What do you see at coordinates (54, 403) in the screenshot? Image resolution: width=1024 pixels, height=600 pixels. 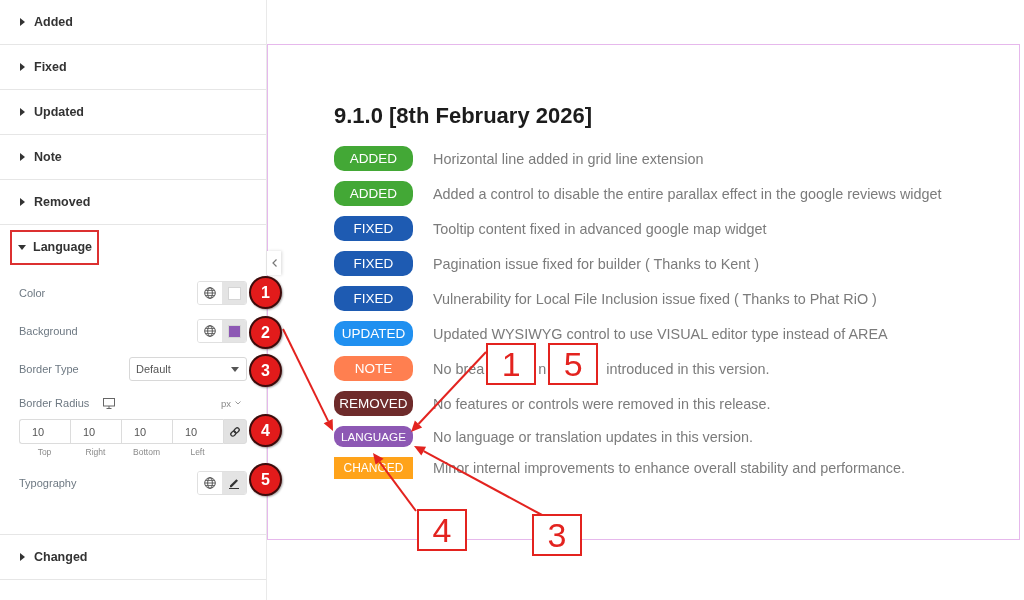 I see `control-label: Border Radius` at bounding box center [54, 403].